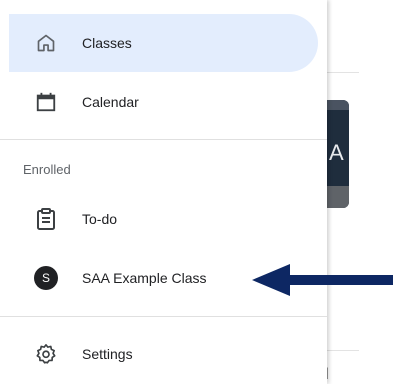 The width and height of the screenshot is (393, 384). What do you see at coordinates (47, 169) in the screenshot?
I see `section-title-enrolled: Enrolled` at bounding box center [47, 169].